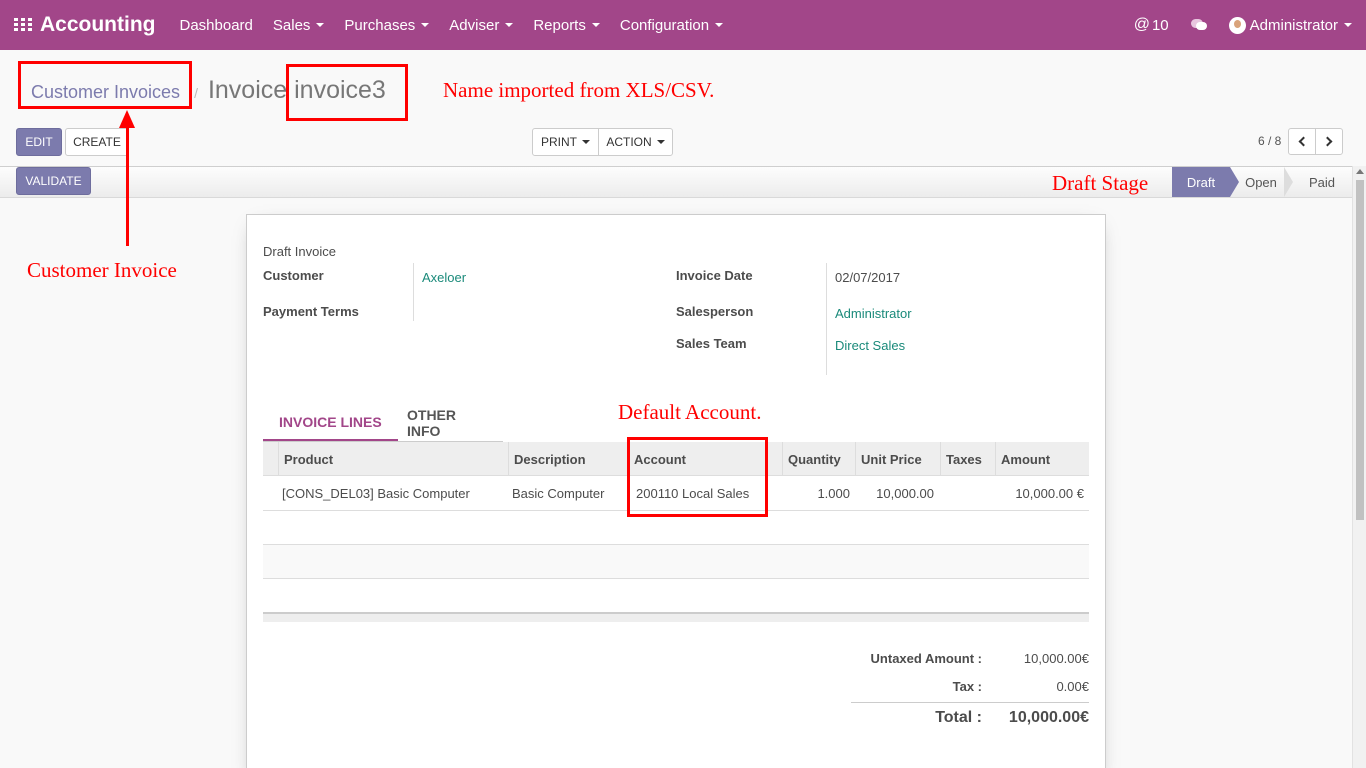 This screenshot has width=1366, height=768. Describe the element at coordinates (926, 658) in the screenshot. I see `untaxed-amount-label: Untaxed Amount :` at that location.